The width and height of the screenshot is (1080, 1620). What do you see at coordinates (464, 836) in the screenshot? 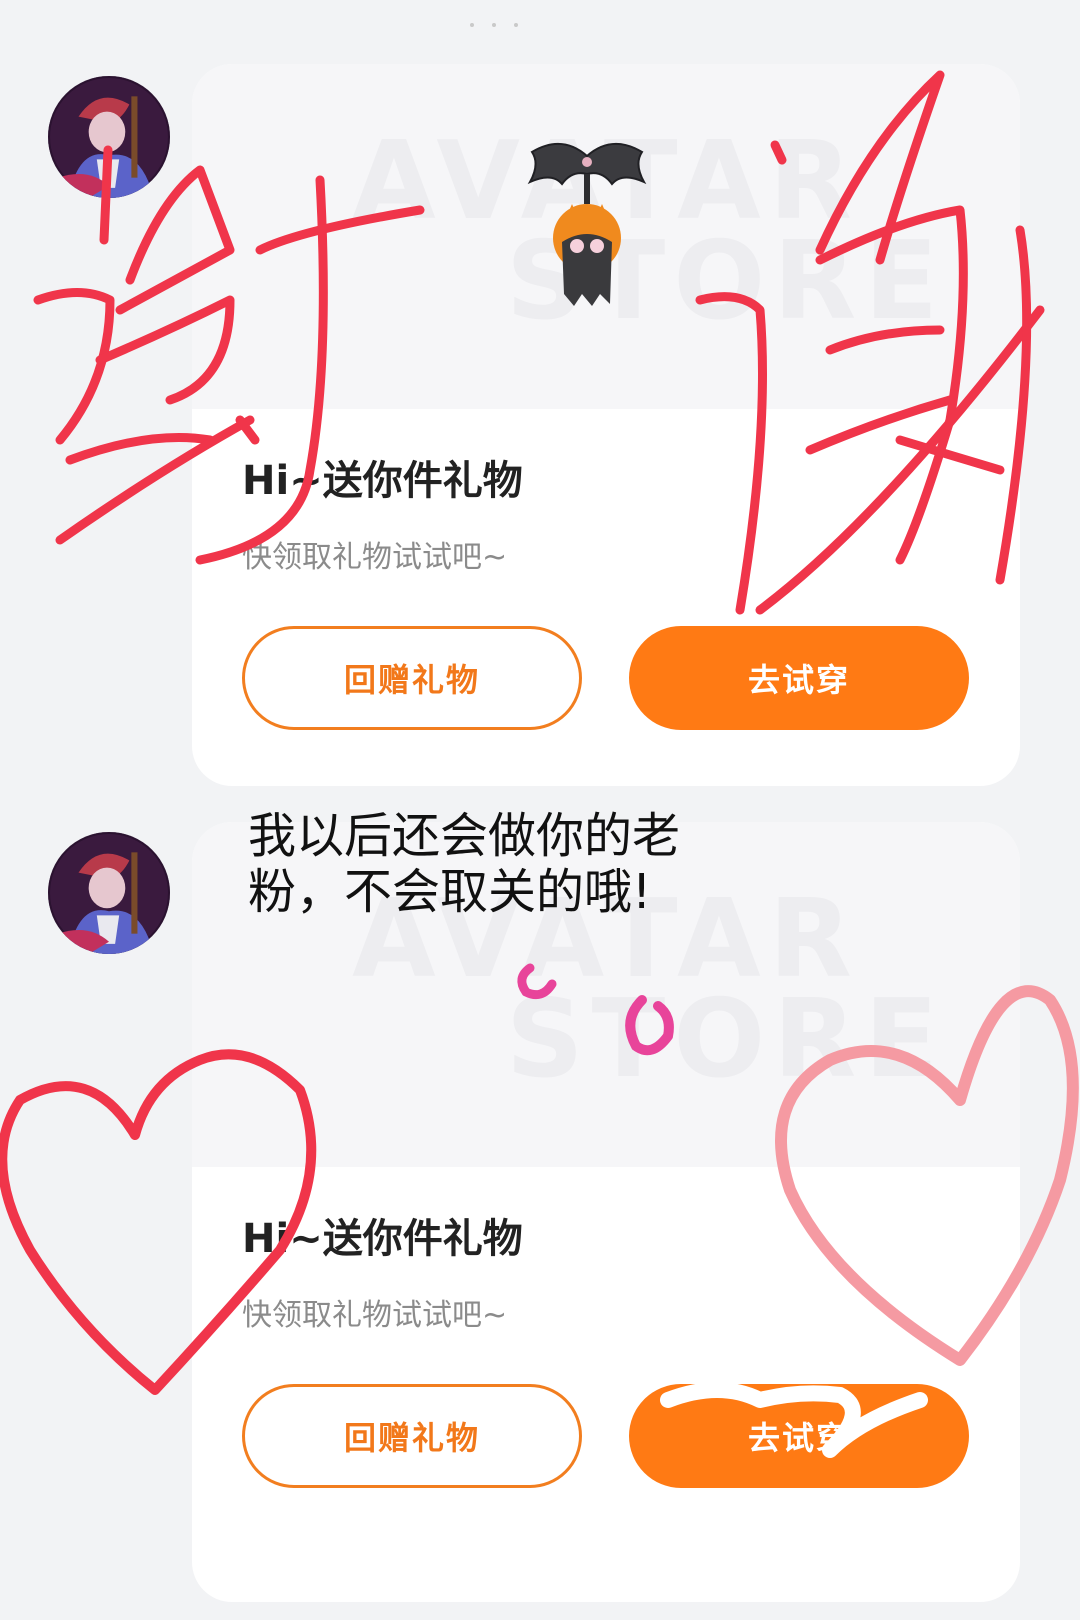
I see `overlay-caption-line1: 我以后还会做你的老` at bounding box center [464, 836].